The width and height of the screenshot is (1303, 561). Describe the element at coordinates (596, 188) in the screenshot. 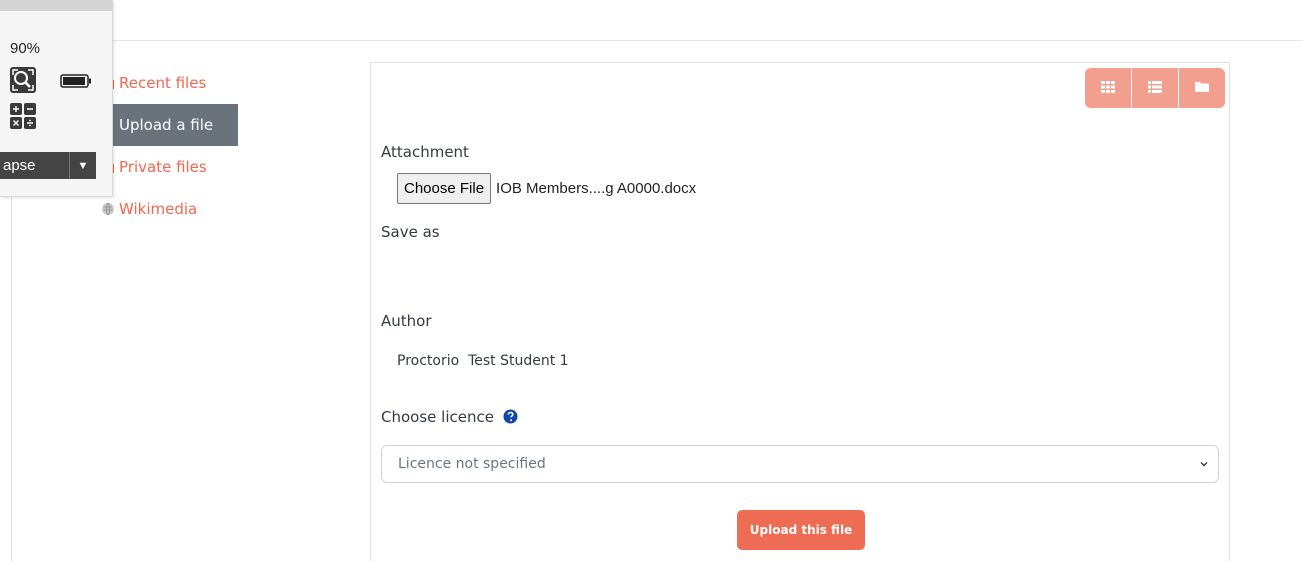

I see `selected-file-name: IOB Members....g A0000.docx` at that location.